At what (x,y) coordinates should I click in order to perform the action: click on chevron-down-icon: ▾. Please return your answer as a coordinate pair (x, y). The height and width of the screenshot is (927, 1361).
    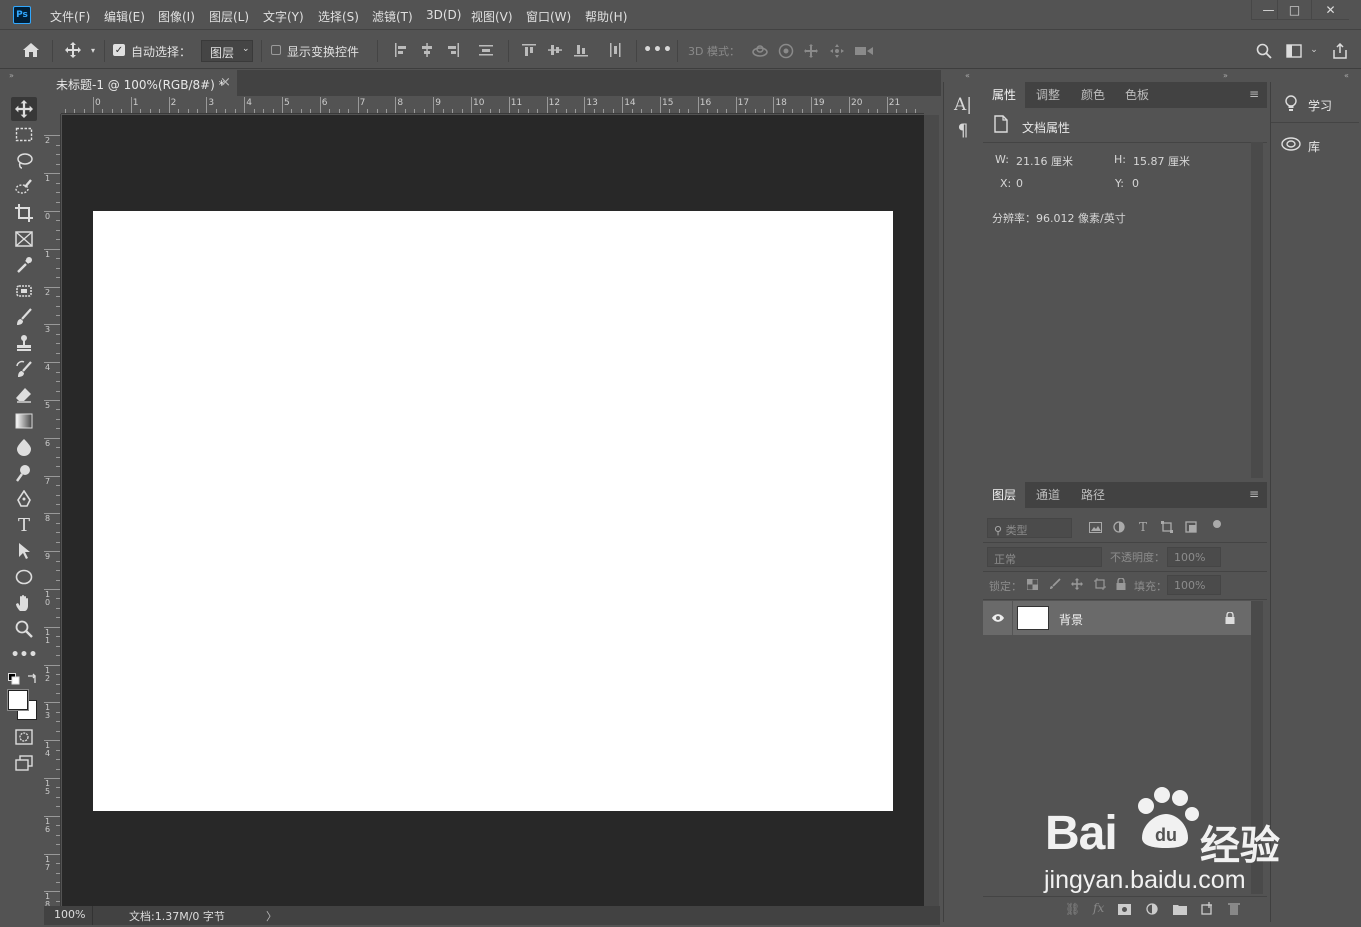
    Looking at the image, I should click on (93, 50).